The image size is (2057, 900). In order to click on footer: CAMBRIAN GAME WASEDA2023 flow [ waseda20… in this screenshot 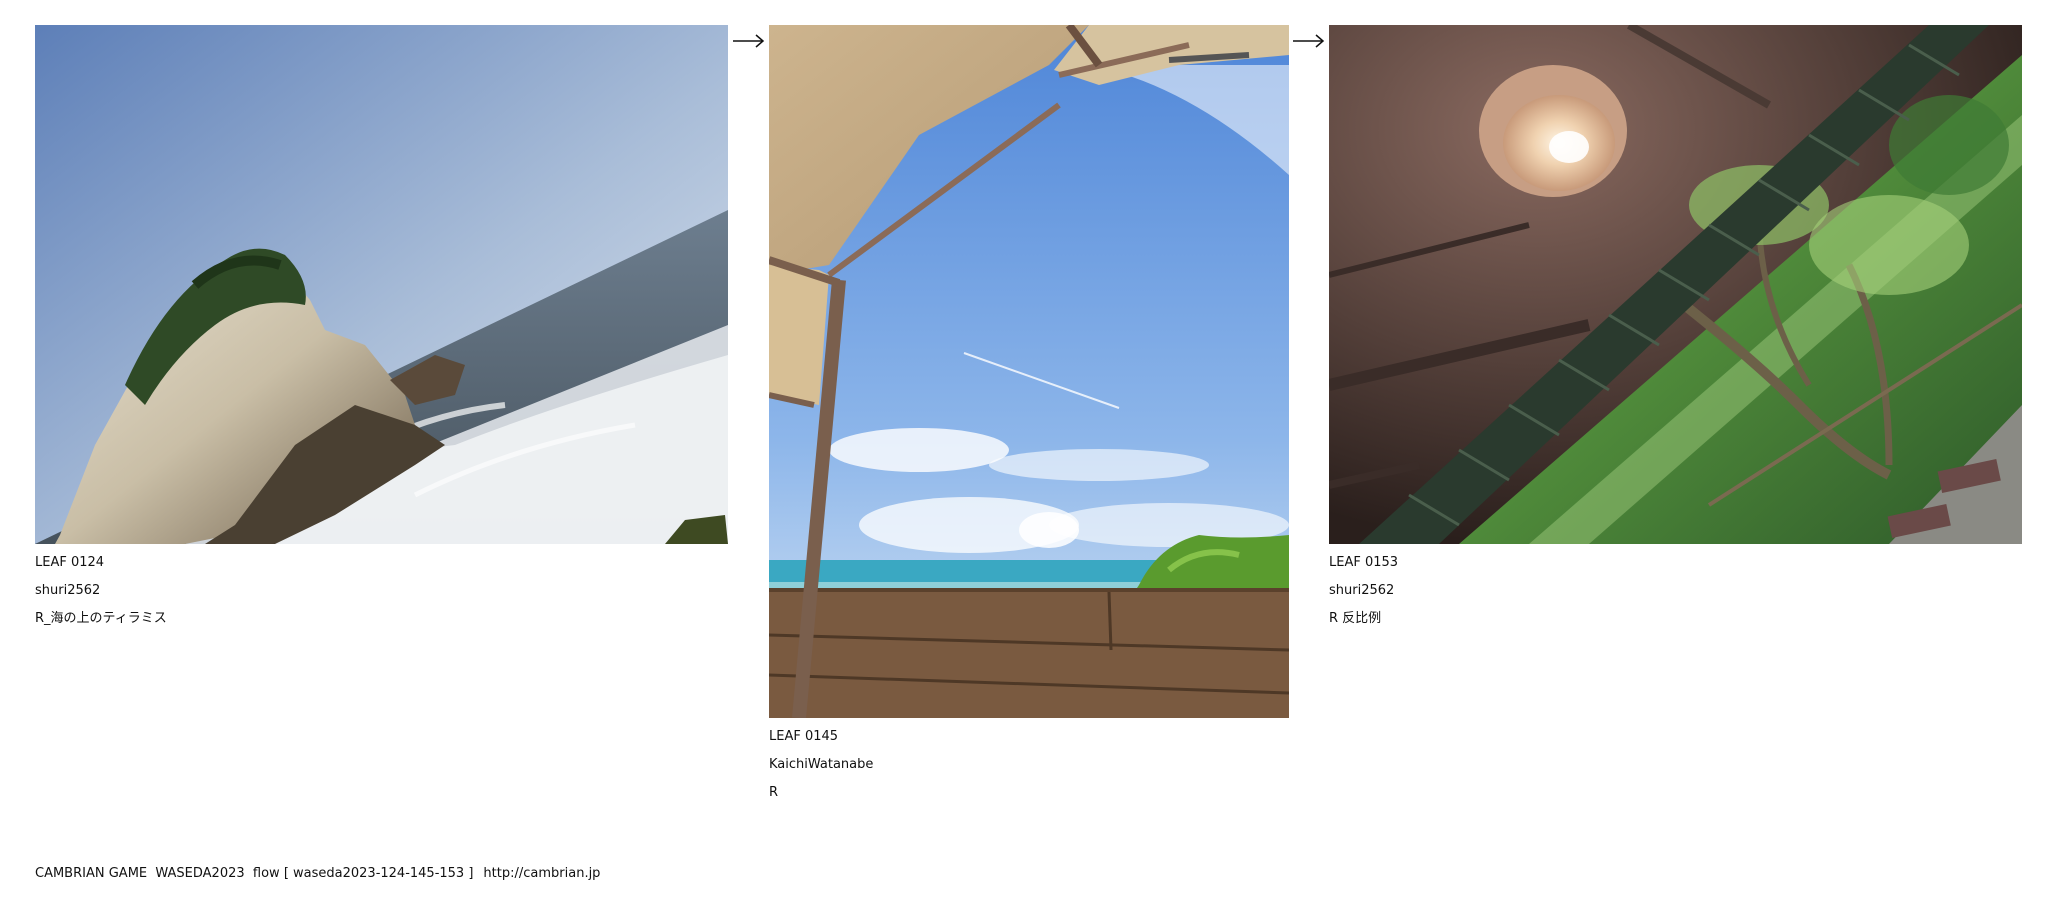, I will do `click(317, 874)`.